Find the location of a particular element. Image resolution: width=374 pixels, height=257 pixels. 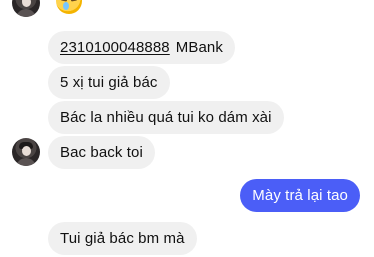

crying-face-emoji is located at coordinates (69, 7).